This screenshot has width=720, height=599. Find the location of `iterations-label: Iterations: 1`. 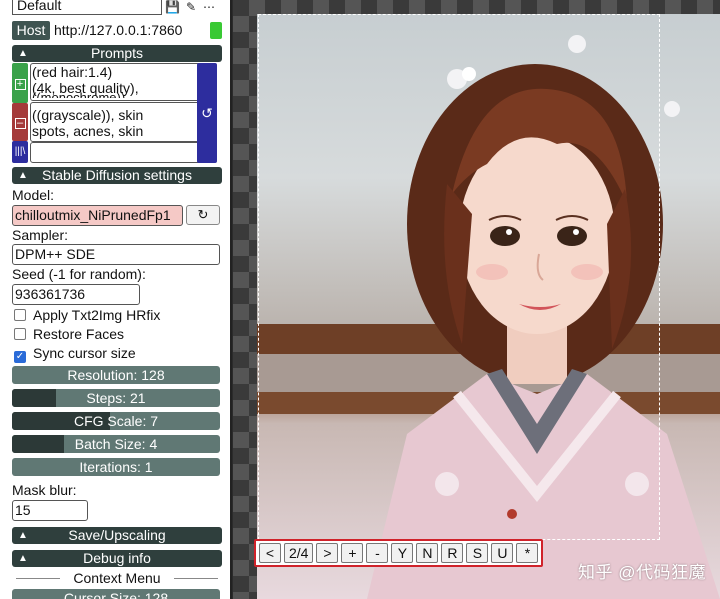

iterations-label: Iterations: 1 is located at coordinates (116, 467).